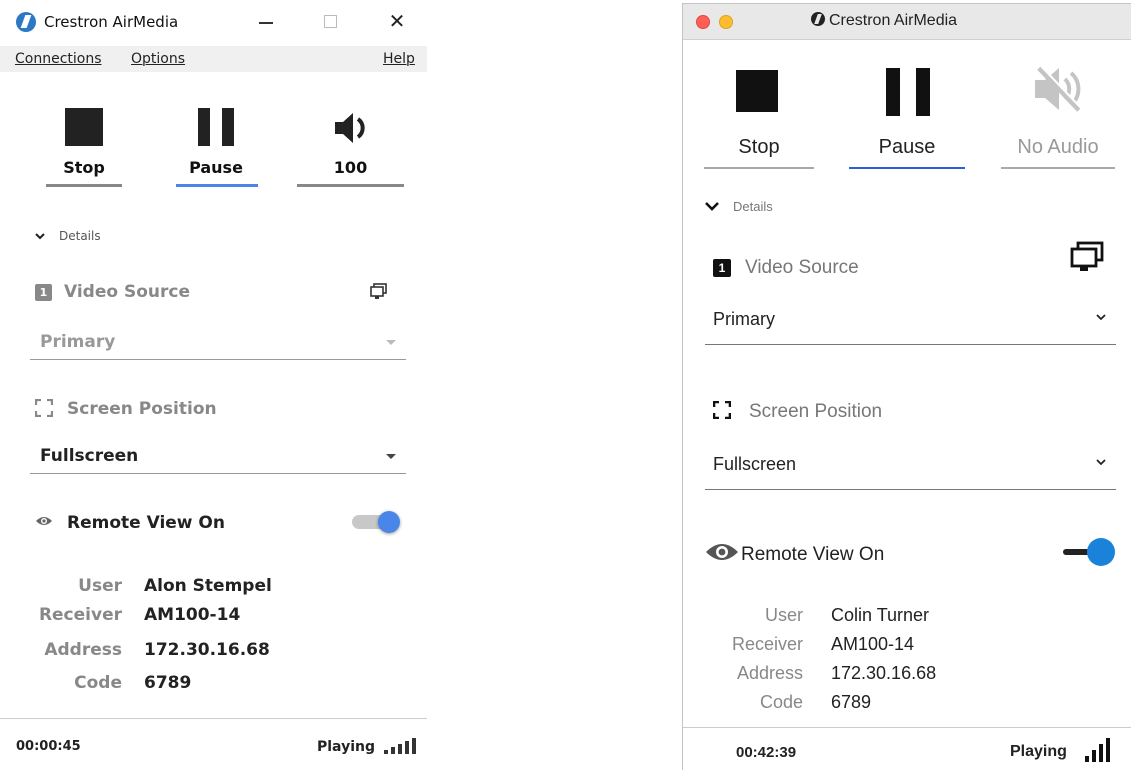  I want to click on menu-connections: Connections, so click(58, 59).